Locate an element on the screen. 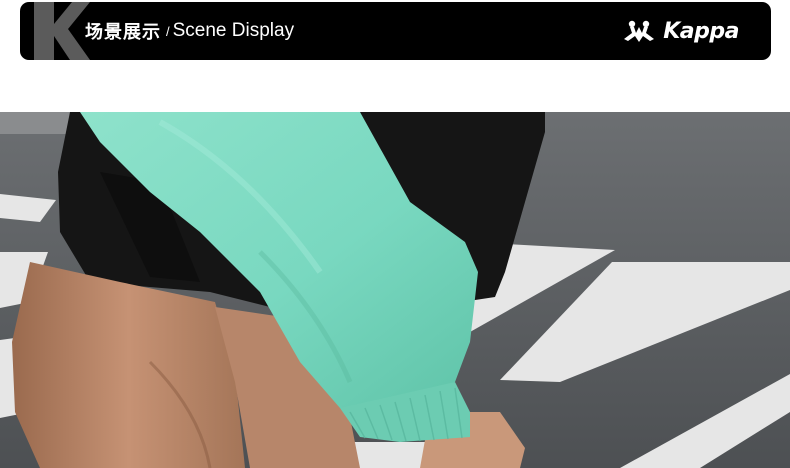 The height and width of the screenshot is (468, 790). brand-logo: Kappa is located at coordinates (679, 31).